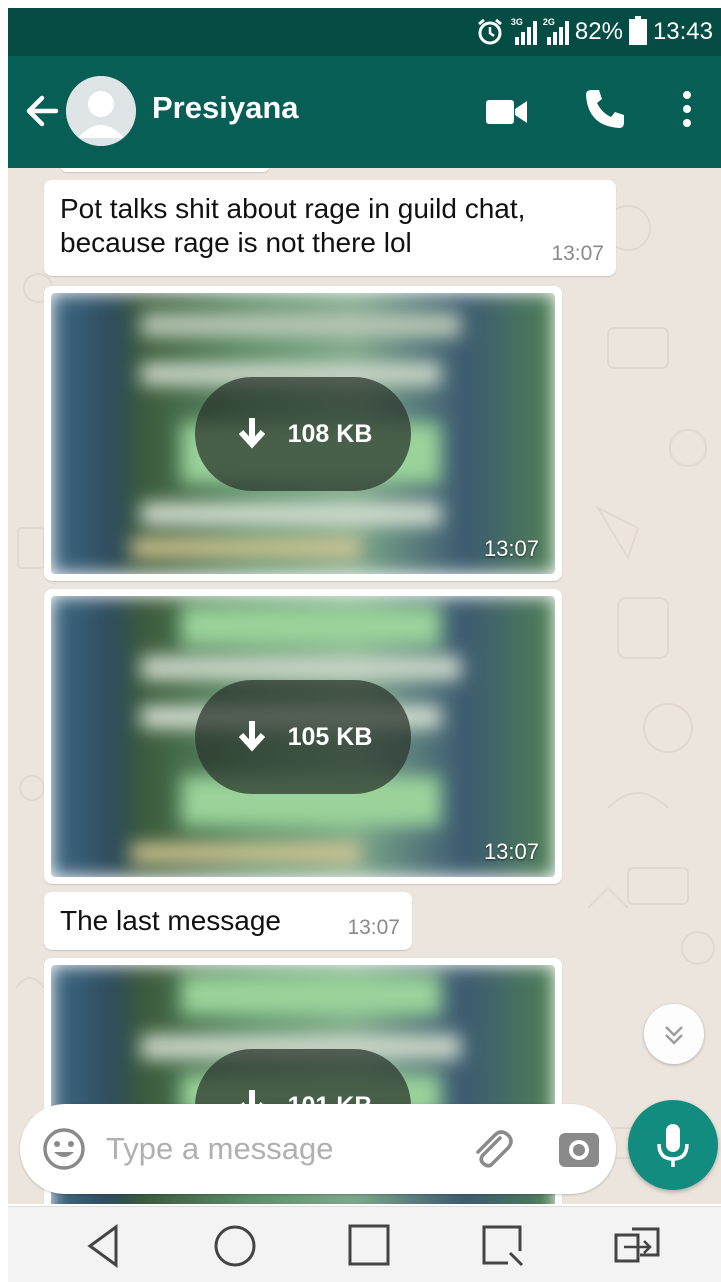  I want to click on file-size: 108 KB, so click(330, 433).